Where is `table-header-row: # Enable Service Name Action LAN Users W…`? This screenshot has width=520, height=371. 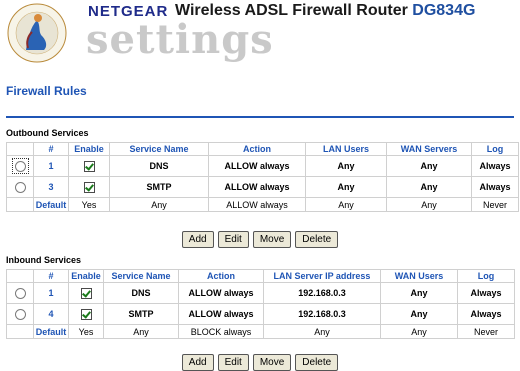 table-header-row: # Enable Service Name Action LAN Users W… is located at coordinates (262, 149).